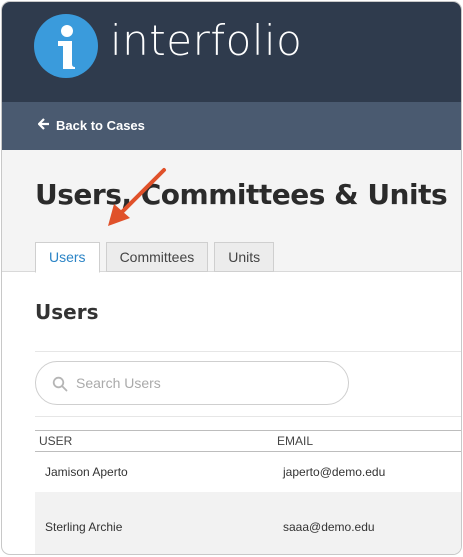 The width and height of the screenshot is (463, 557). Describe the element at coordinates (329, 527) in the screenshot. I see `user-email: saaa@demo.edu` at that location.